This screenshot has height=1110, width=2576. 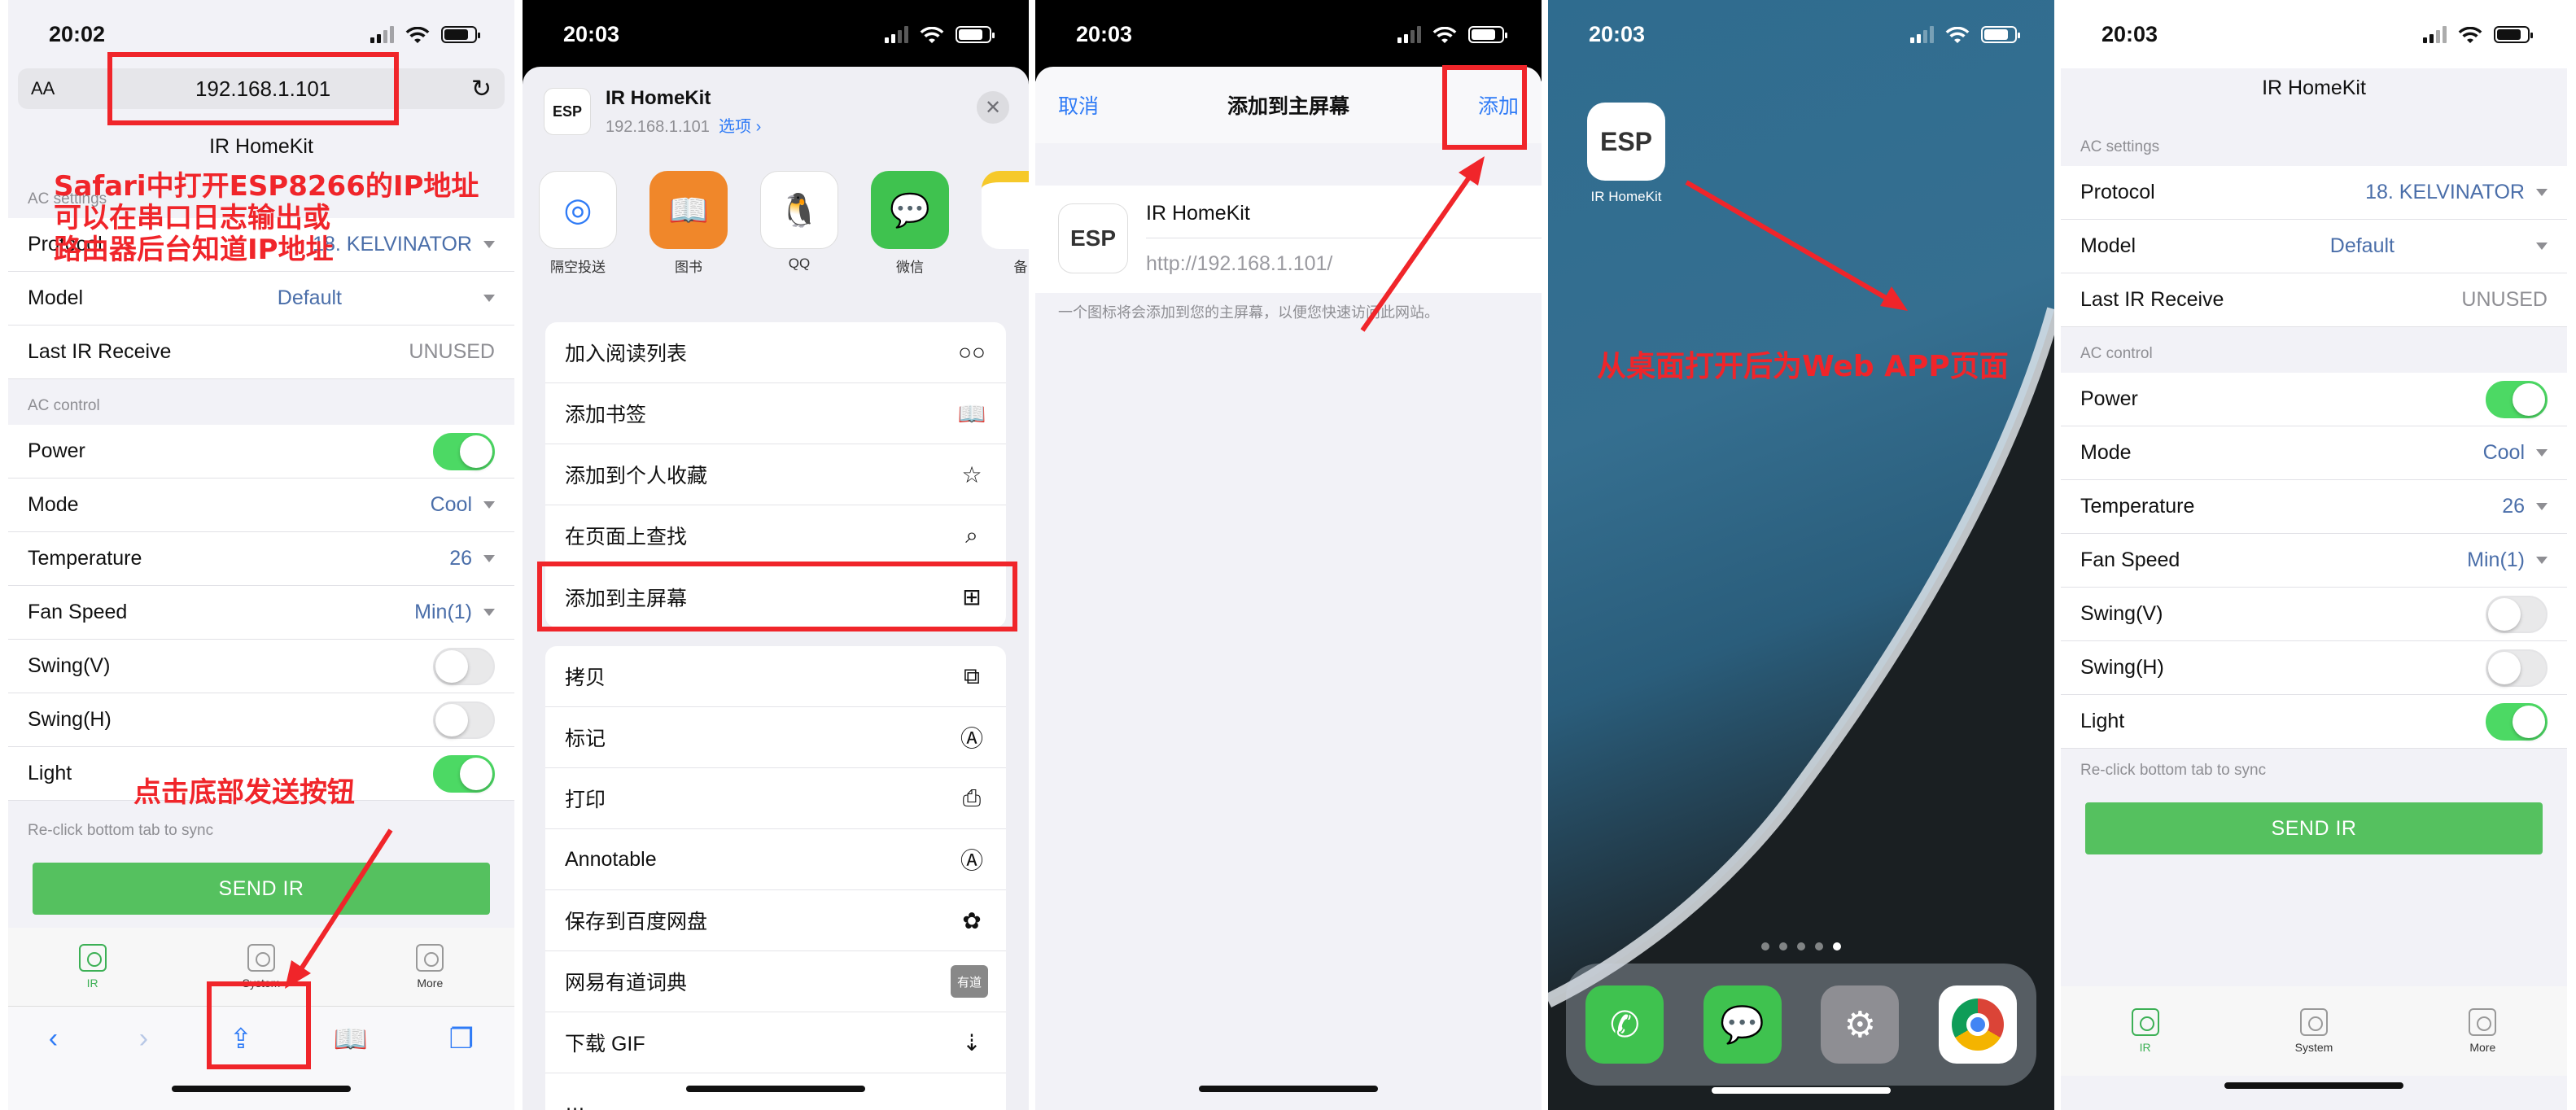 I want to click on settings-icon: ⚙, so click(x=1860, y=1024).